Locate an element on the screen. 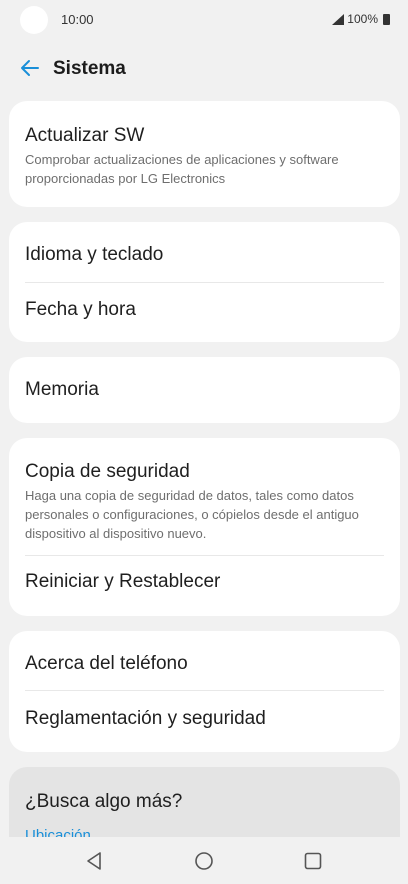 This screenshot has height=884, width=408. card-language-date: Idioma y teclado Fecha y hora is located at coordinates (204, 282).